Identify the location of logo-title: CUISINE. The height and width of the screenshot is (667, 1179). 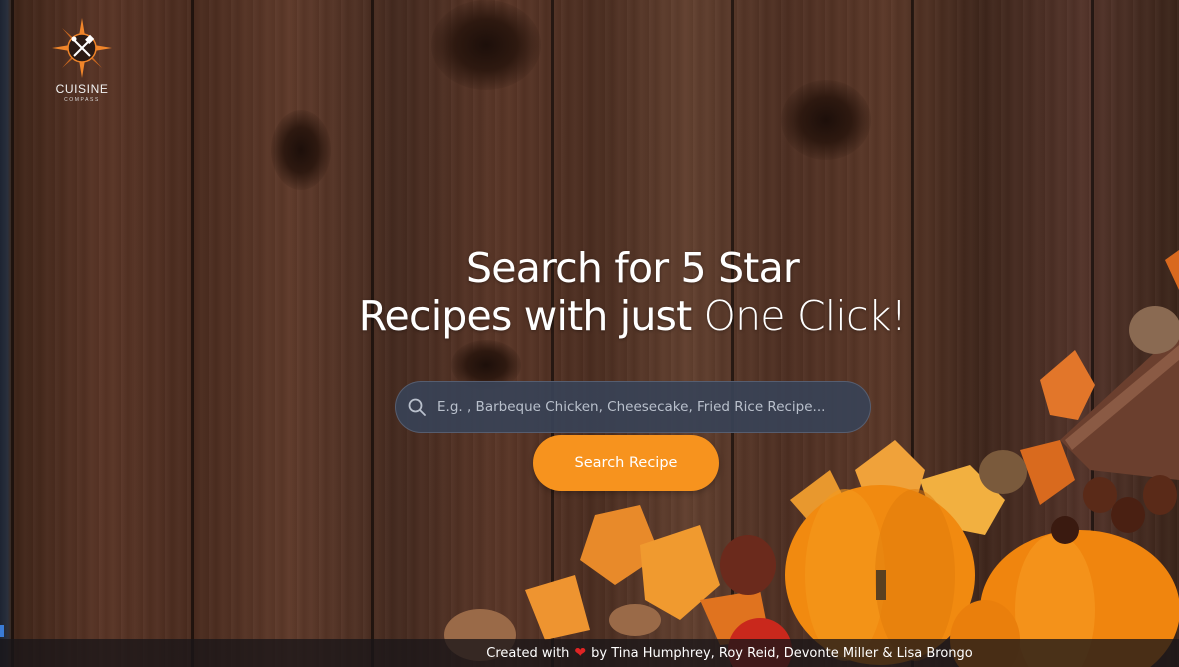
(82, 89).